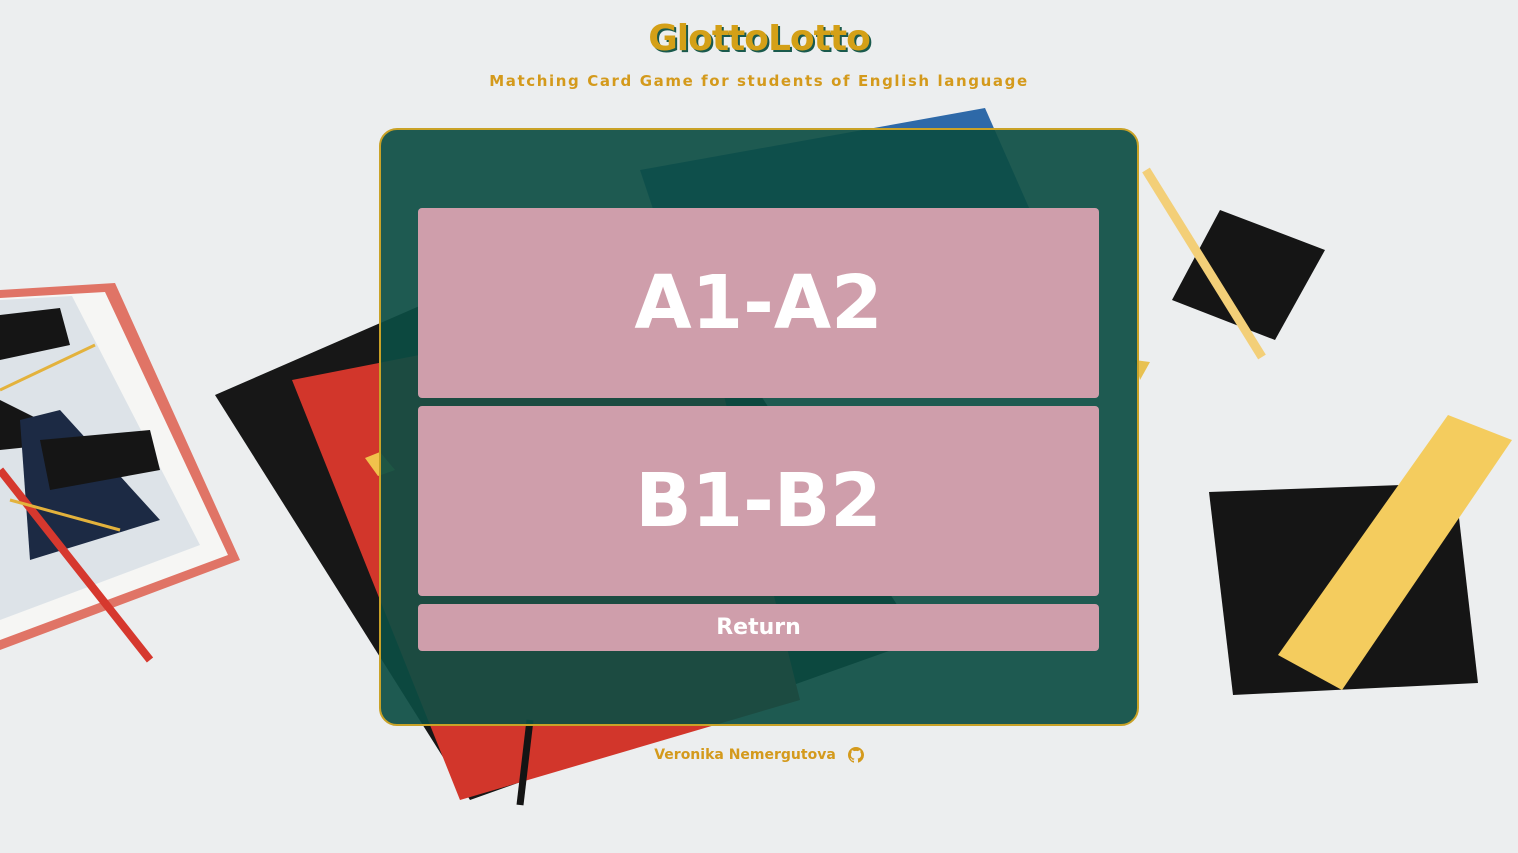 This screenshot has width=1518, height=853. I want to click on level-a1-a2-button: A1-A2, so click(758, 303).